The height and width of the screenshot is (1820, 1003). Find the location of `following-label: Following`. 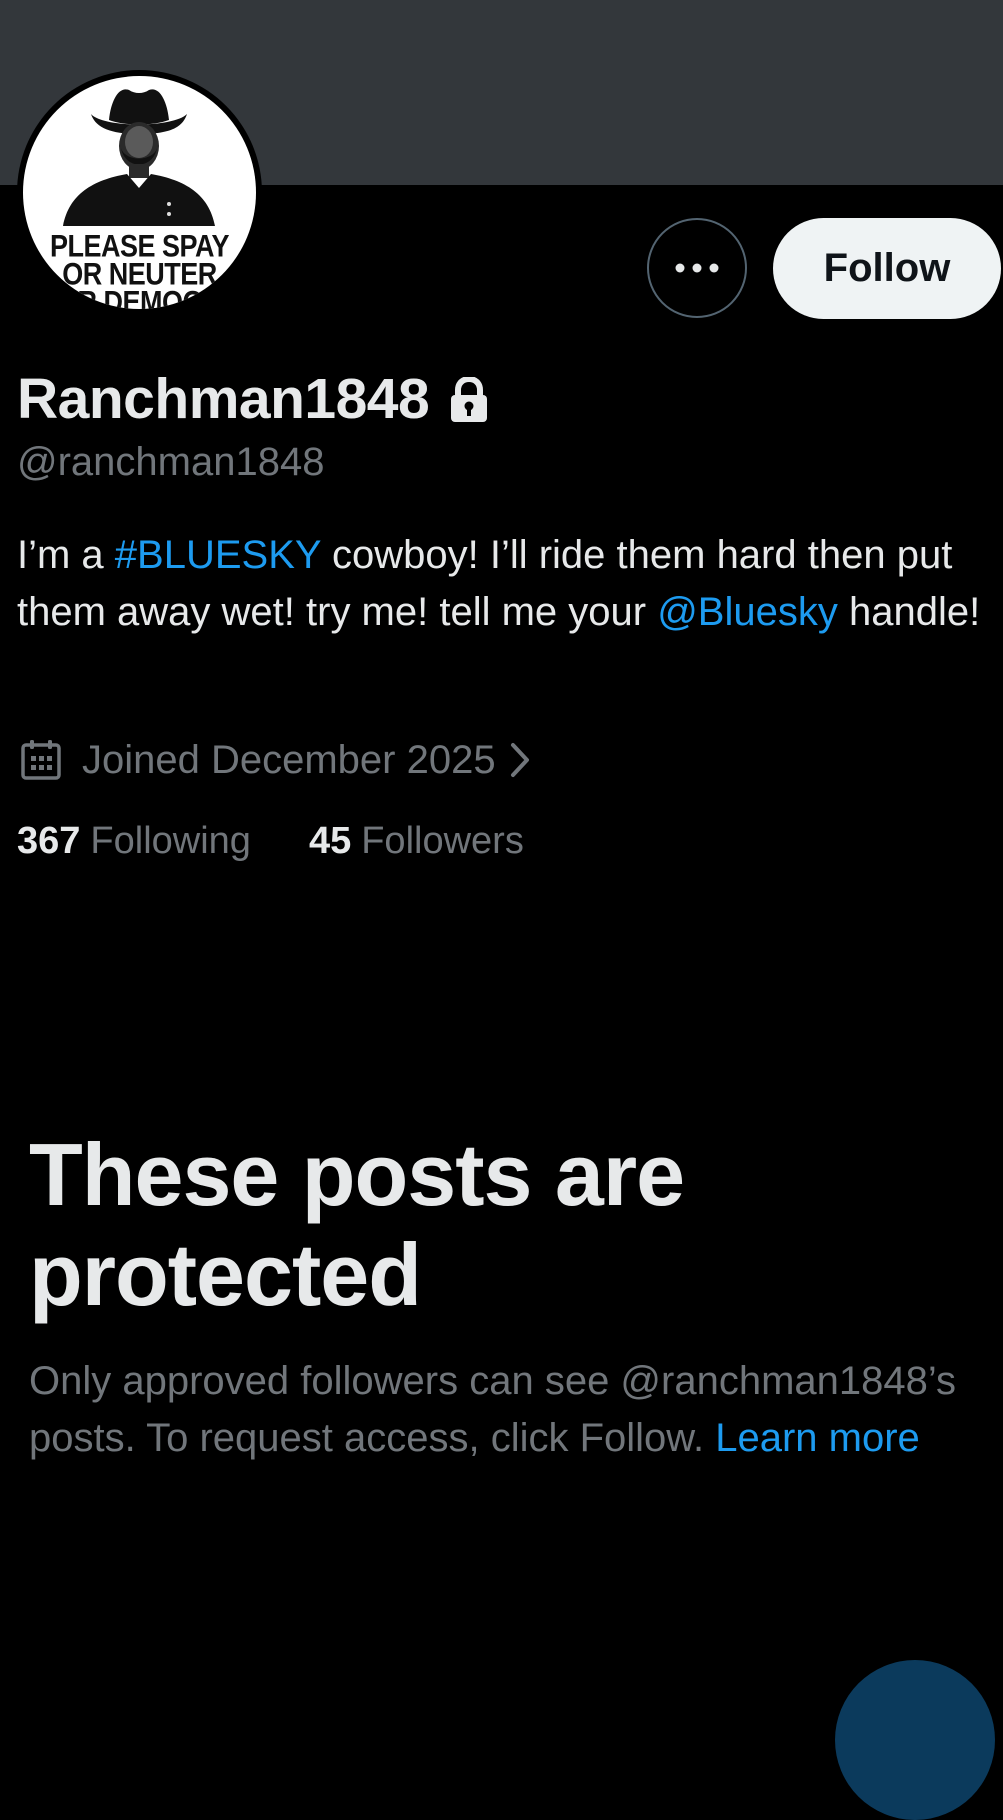

following-label: Following is located at coordinates (170, 841).